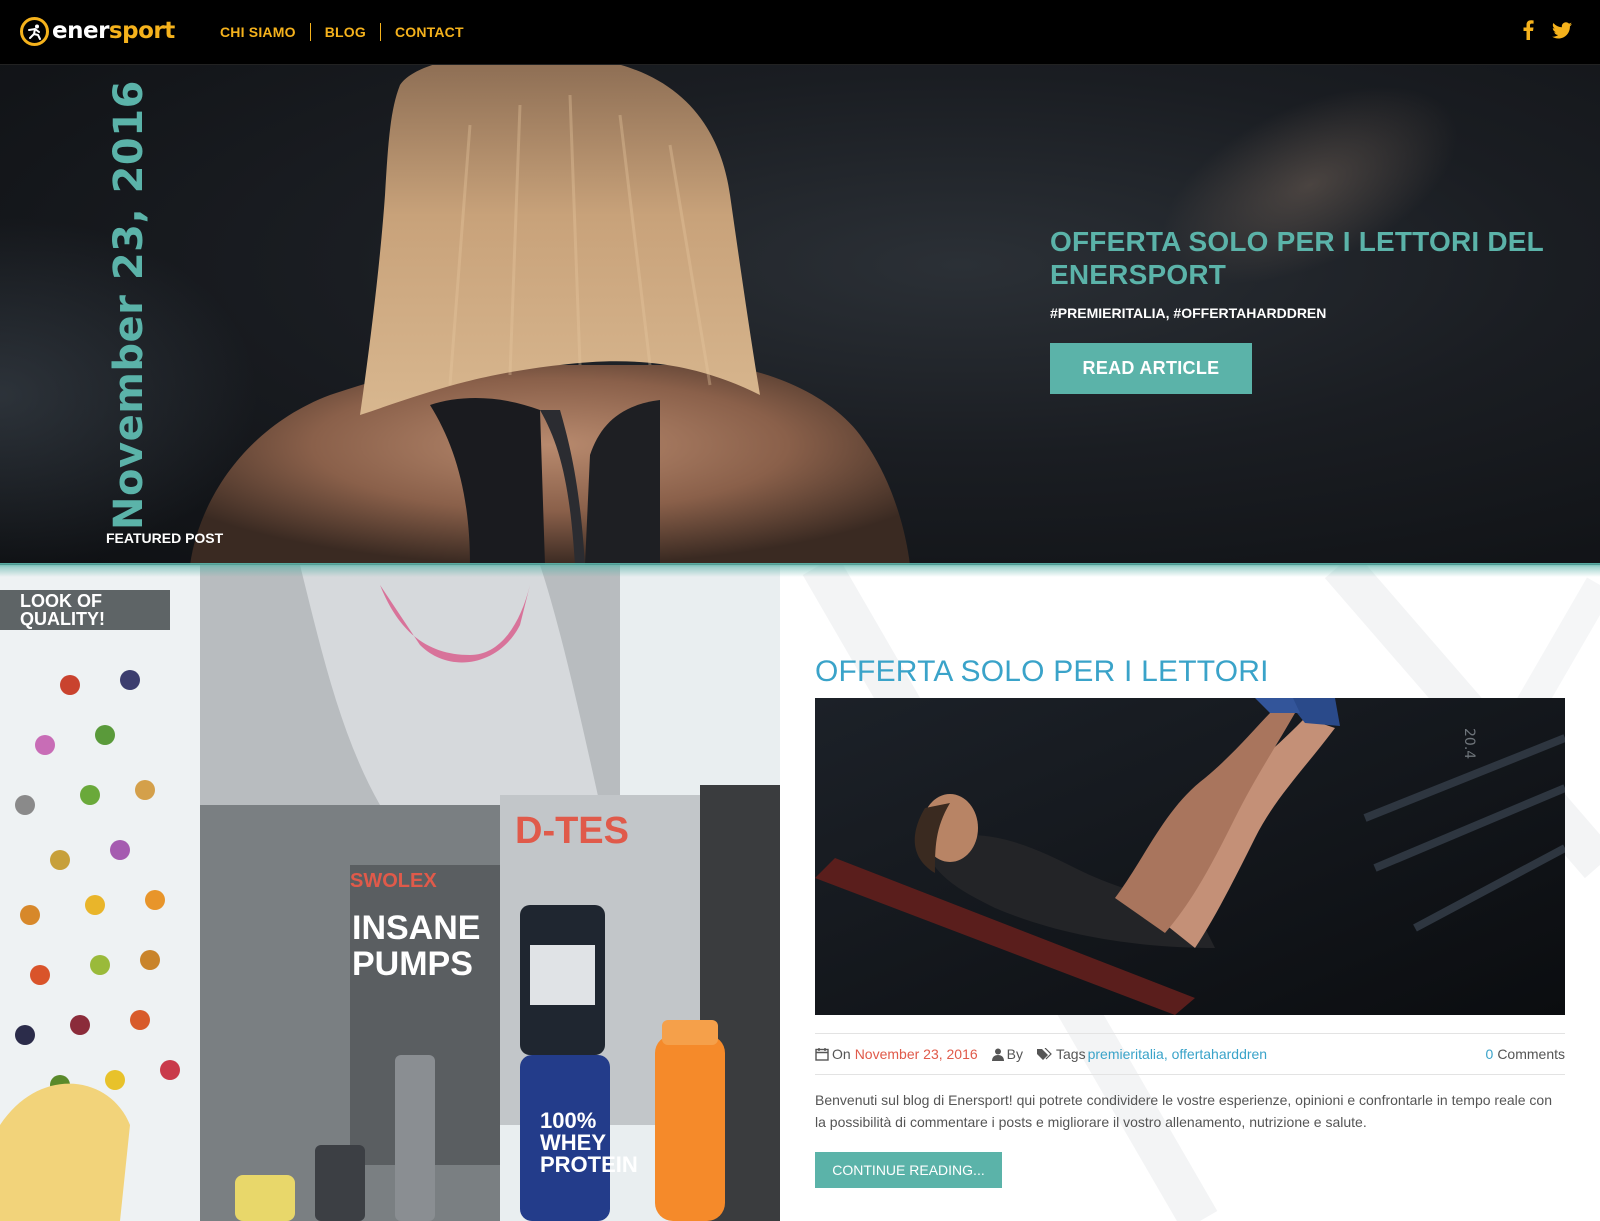  What do you see at coordinates (345, 32) in the screenshot?
I see `nav-blog: BLOG` at bounding box center [345, 32].